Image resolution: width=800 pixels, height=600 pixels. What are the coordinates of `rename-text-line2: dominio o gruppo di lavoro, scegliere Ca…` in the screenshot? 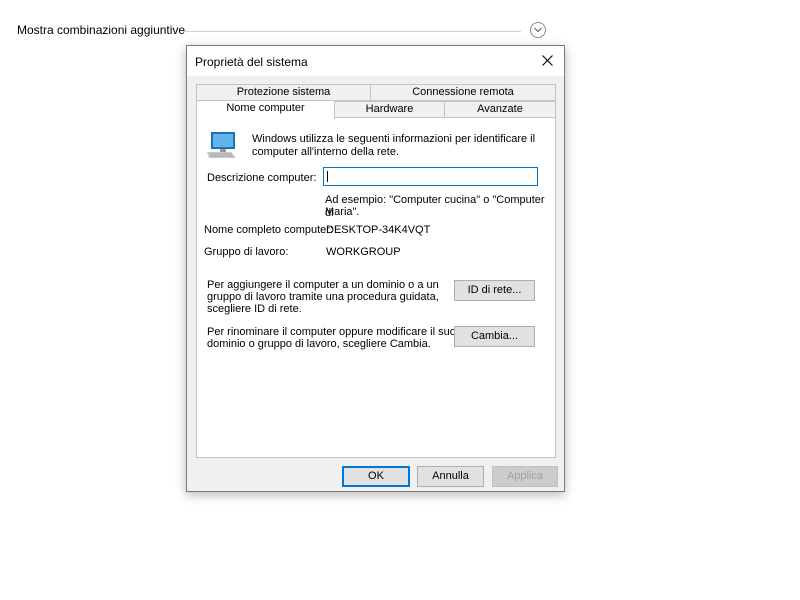 It's located at (319, 344).